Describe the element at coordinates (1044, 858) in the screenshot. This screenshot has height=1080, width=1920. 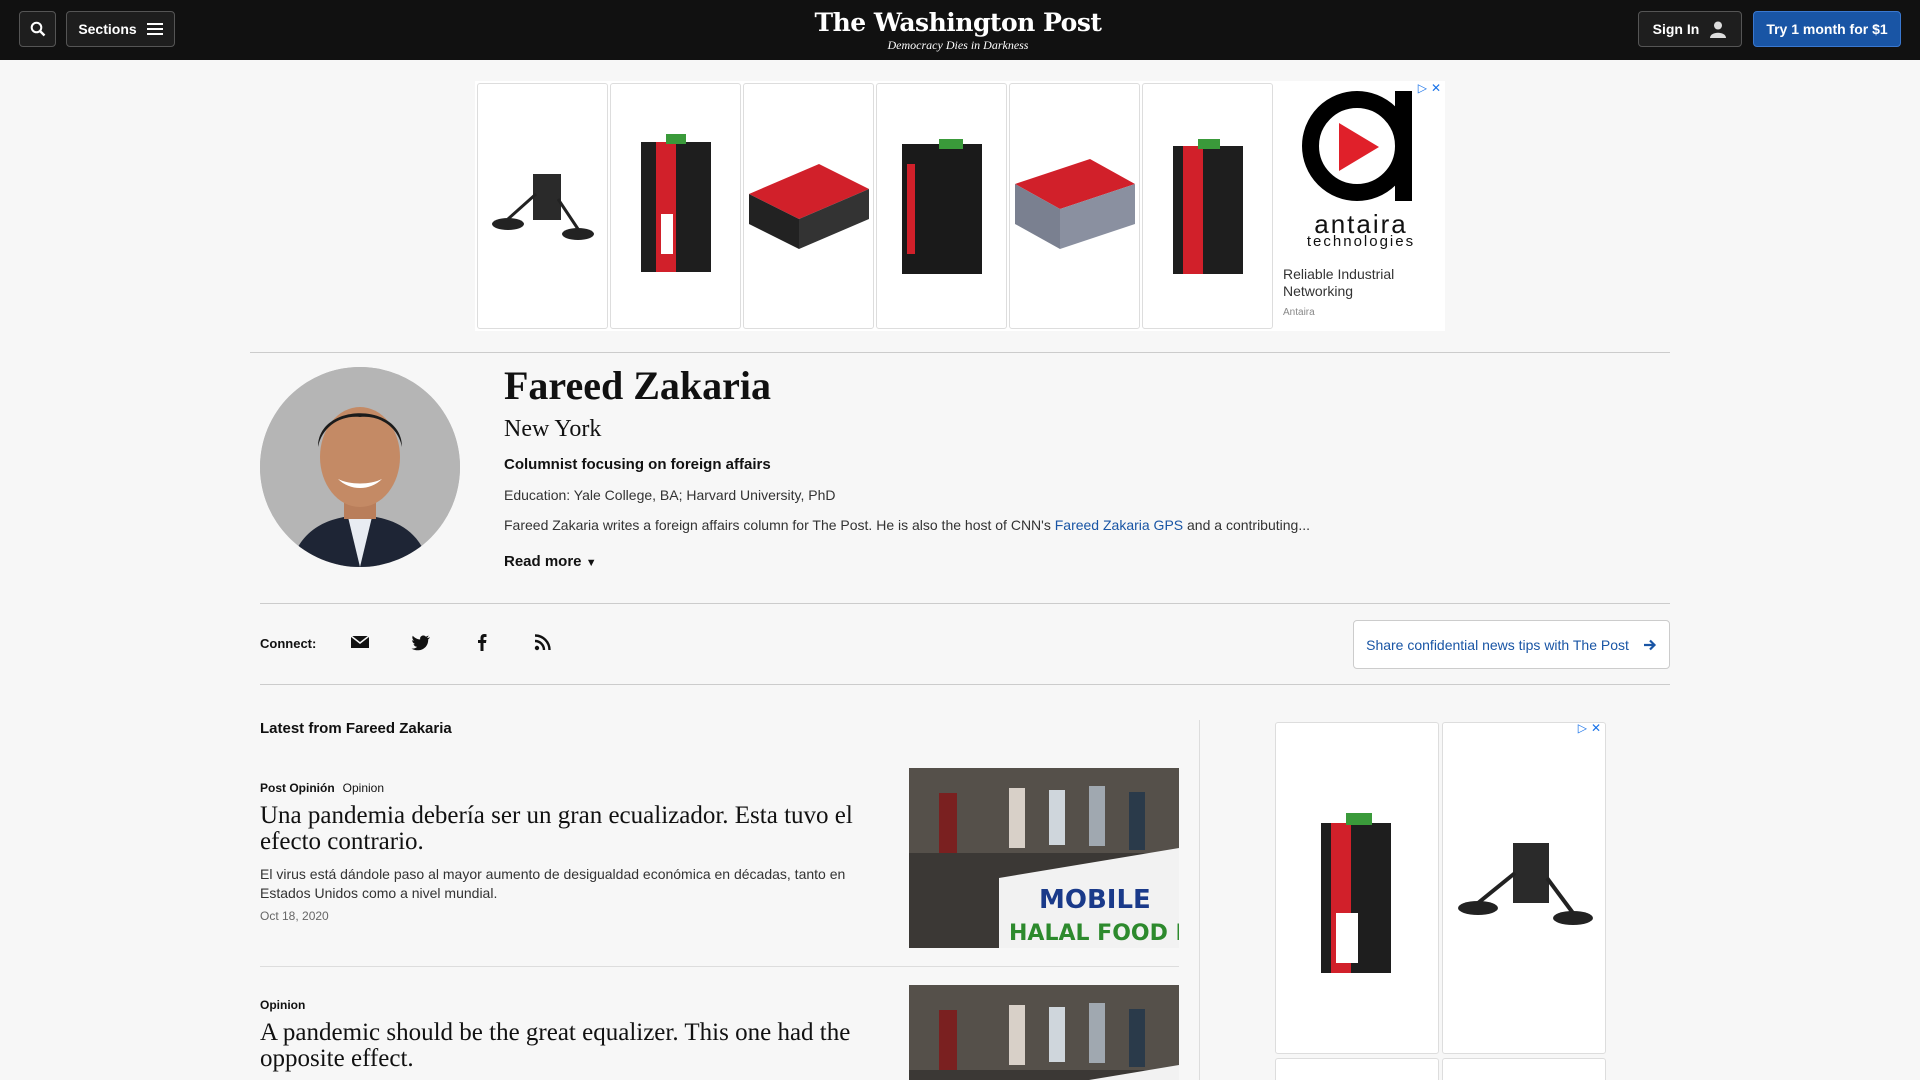
I see `article-thumbnail: MOBILE HALAL FOOD PANTRY` at that location.